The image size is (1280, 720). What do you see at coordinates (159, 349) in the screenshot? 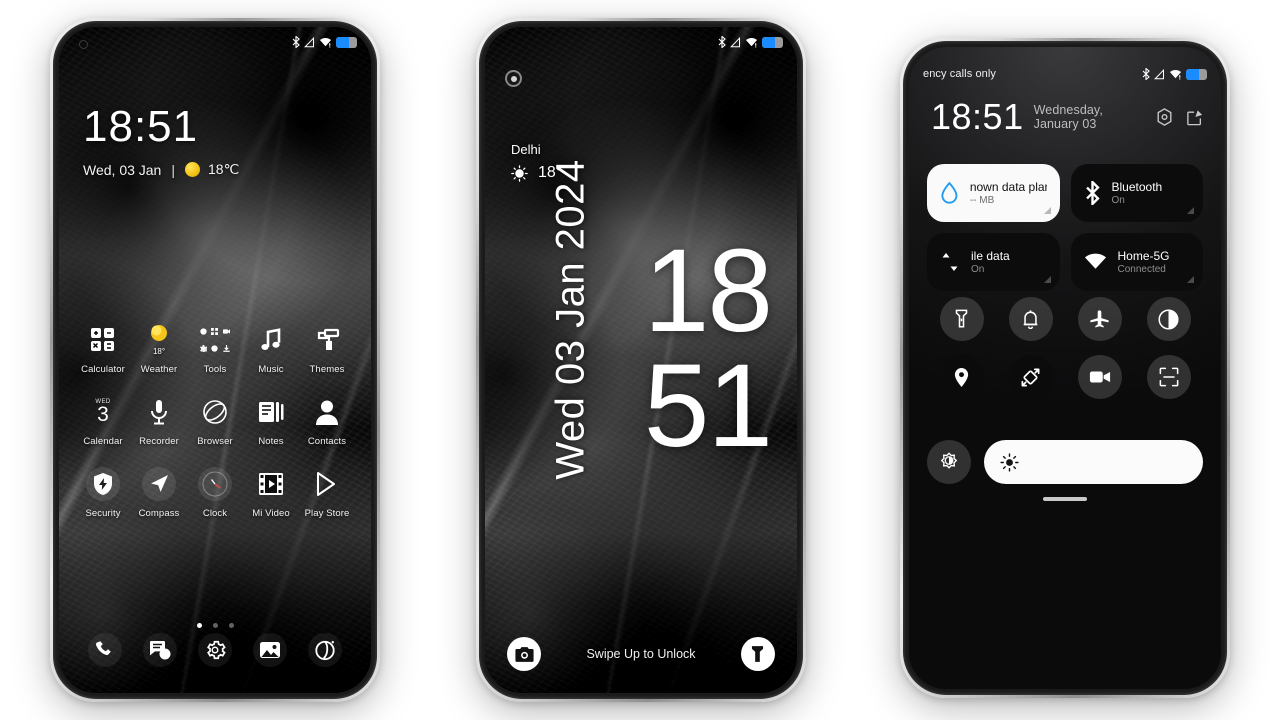
I see `app-weather: 18° Weather` at bounding box center [159, 349].